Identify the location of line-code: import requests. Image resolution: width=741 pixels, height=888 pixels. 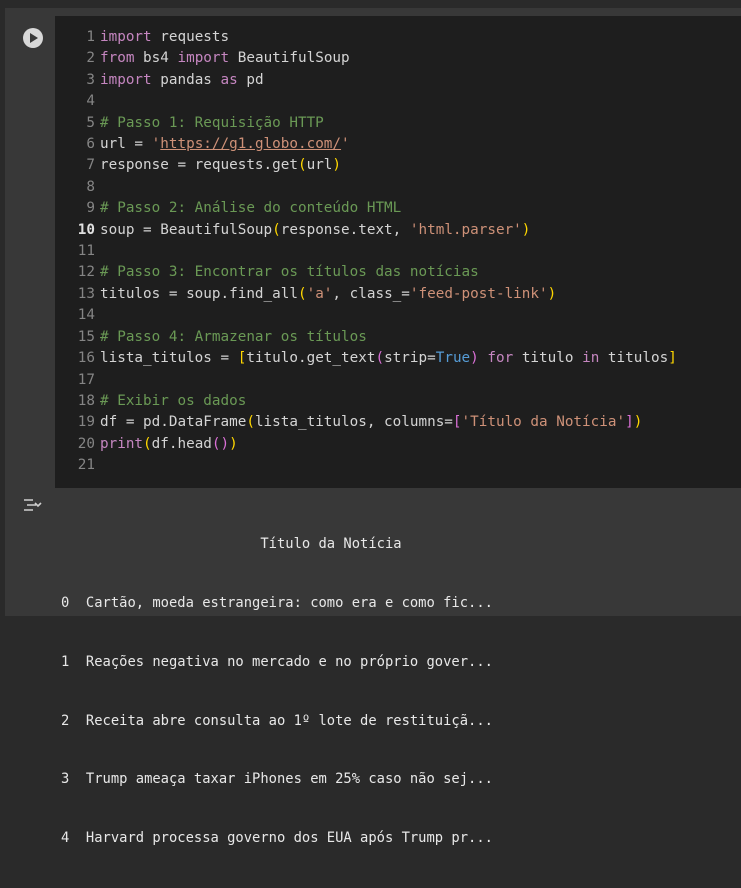
(165, 37).